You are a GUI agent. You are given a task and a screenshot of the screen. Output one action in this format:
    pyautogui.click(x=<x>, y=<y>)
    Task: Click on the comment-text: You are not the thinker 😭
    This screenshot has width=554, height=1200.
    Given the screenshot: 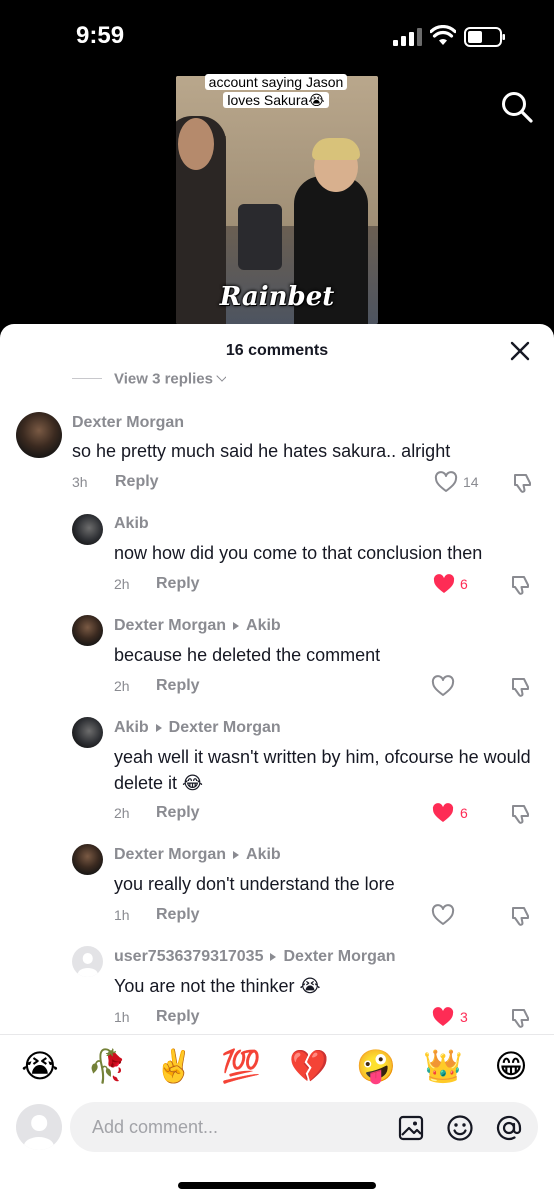 What is the action you would take?
    pyautogui.click(x=217, y=986)
    